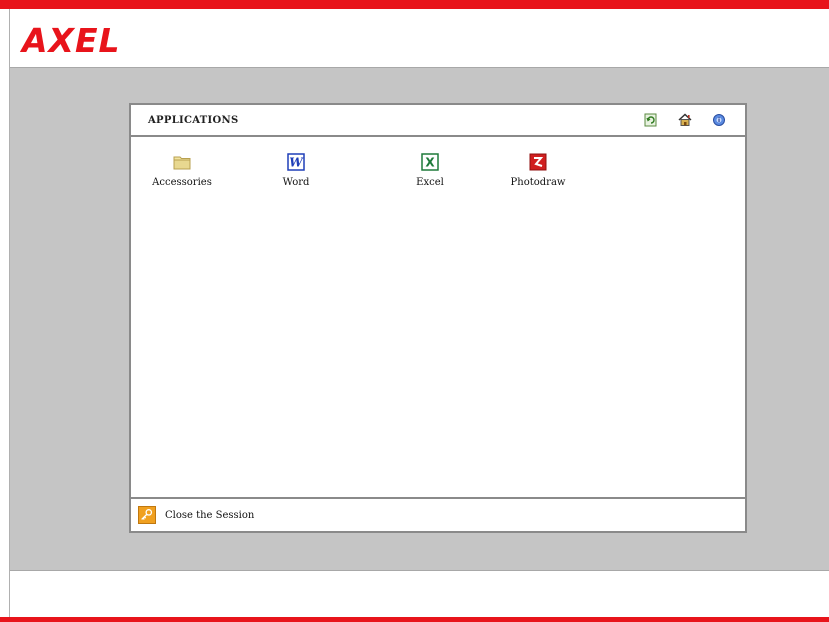 The height and width of the screenshot is (622, 829). I want to click on app-label-excel: Excel, so click(430, 182).